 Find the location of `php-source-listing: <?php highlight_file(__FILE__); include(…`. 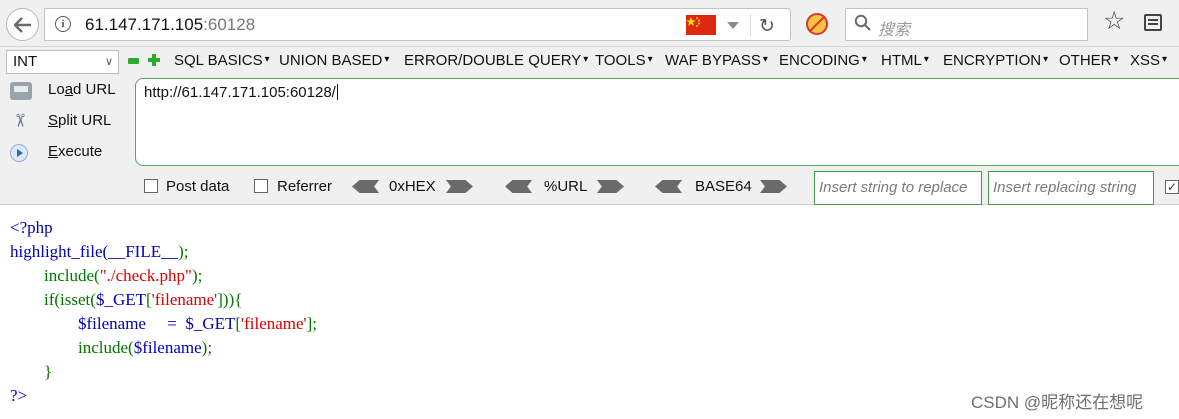

php-source-listing: <?php highlight_file(__FILE__); include(… is located at coordinates (163, 312).